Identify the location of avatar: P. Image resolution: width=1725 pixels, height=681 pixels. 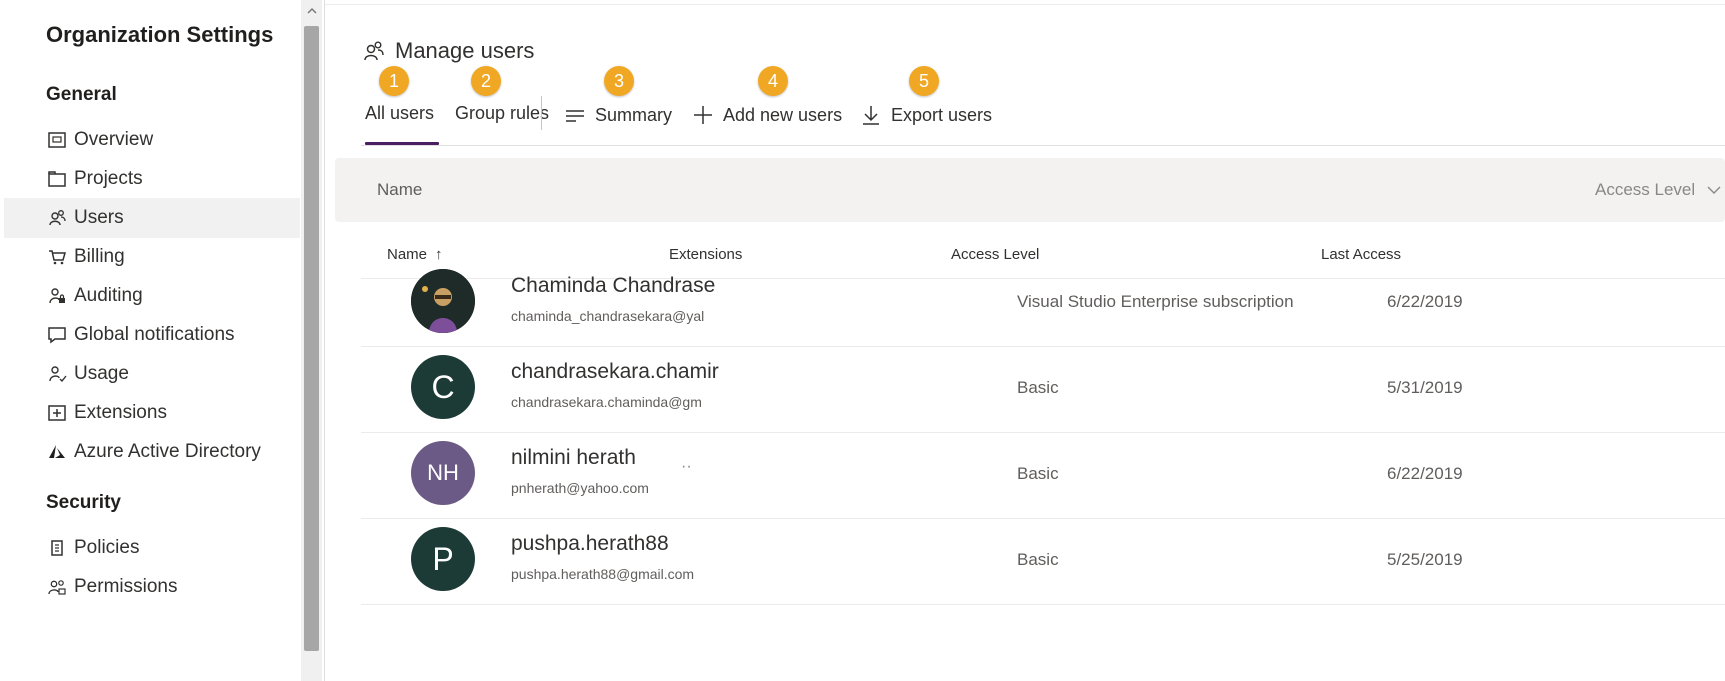
(443, 559).